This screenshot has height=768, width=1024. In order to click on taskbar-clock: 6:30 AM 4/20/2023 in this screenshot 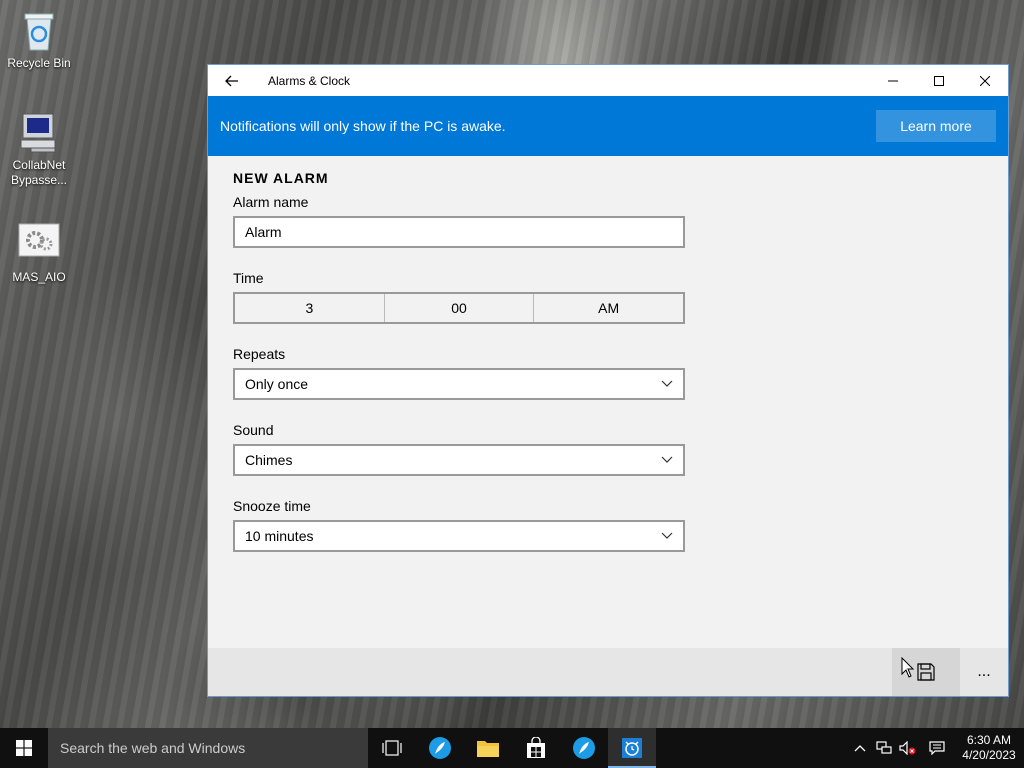, I will do `click(989, 748)`.